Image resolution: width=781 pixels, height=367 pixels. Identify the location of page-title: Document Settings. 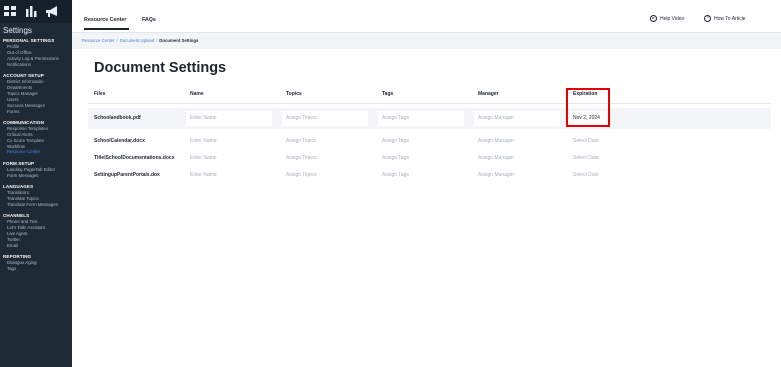
(160, 68).